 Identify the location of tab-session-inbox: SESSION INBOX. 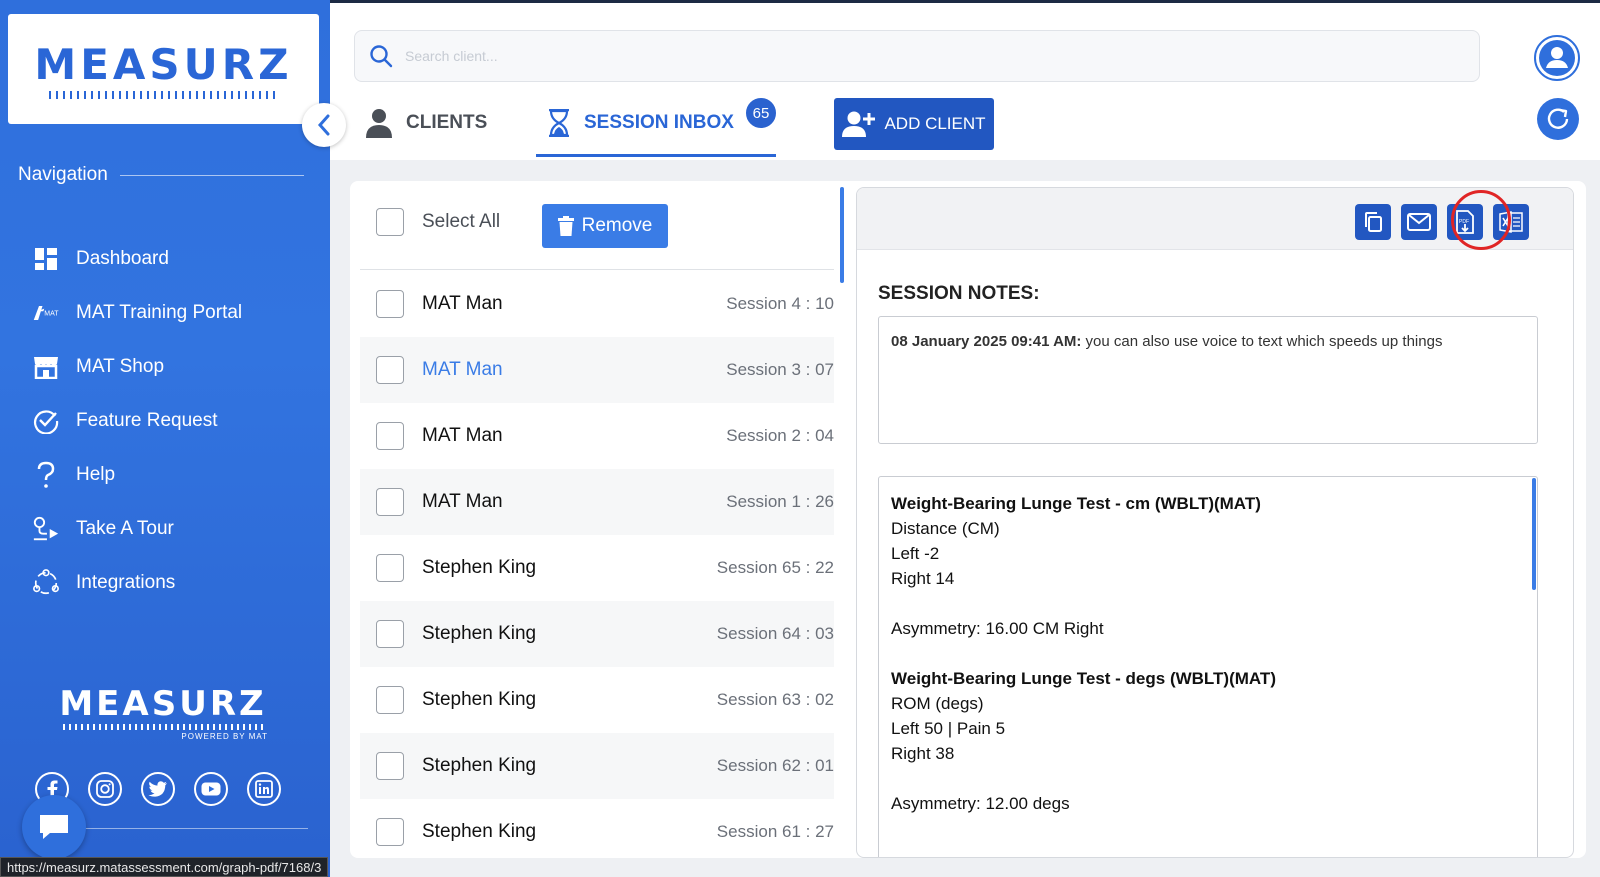
(641, 123).